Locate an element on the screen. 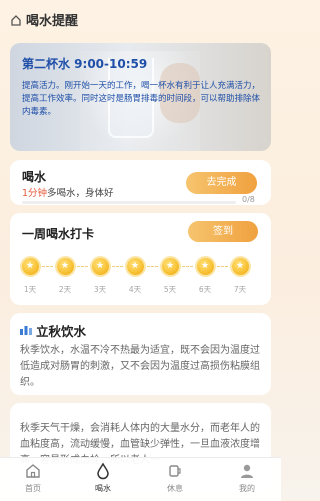 The width and height of the screenshot is (320, 501). tab-rest: 休息 is located at coordinates (175, 478).